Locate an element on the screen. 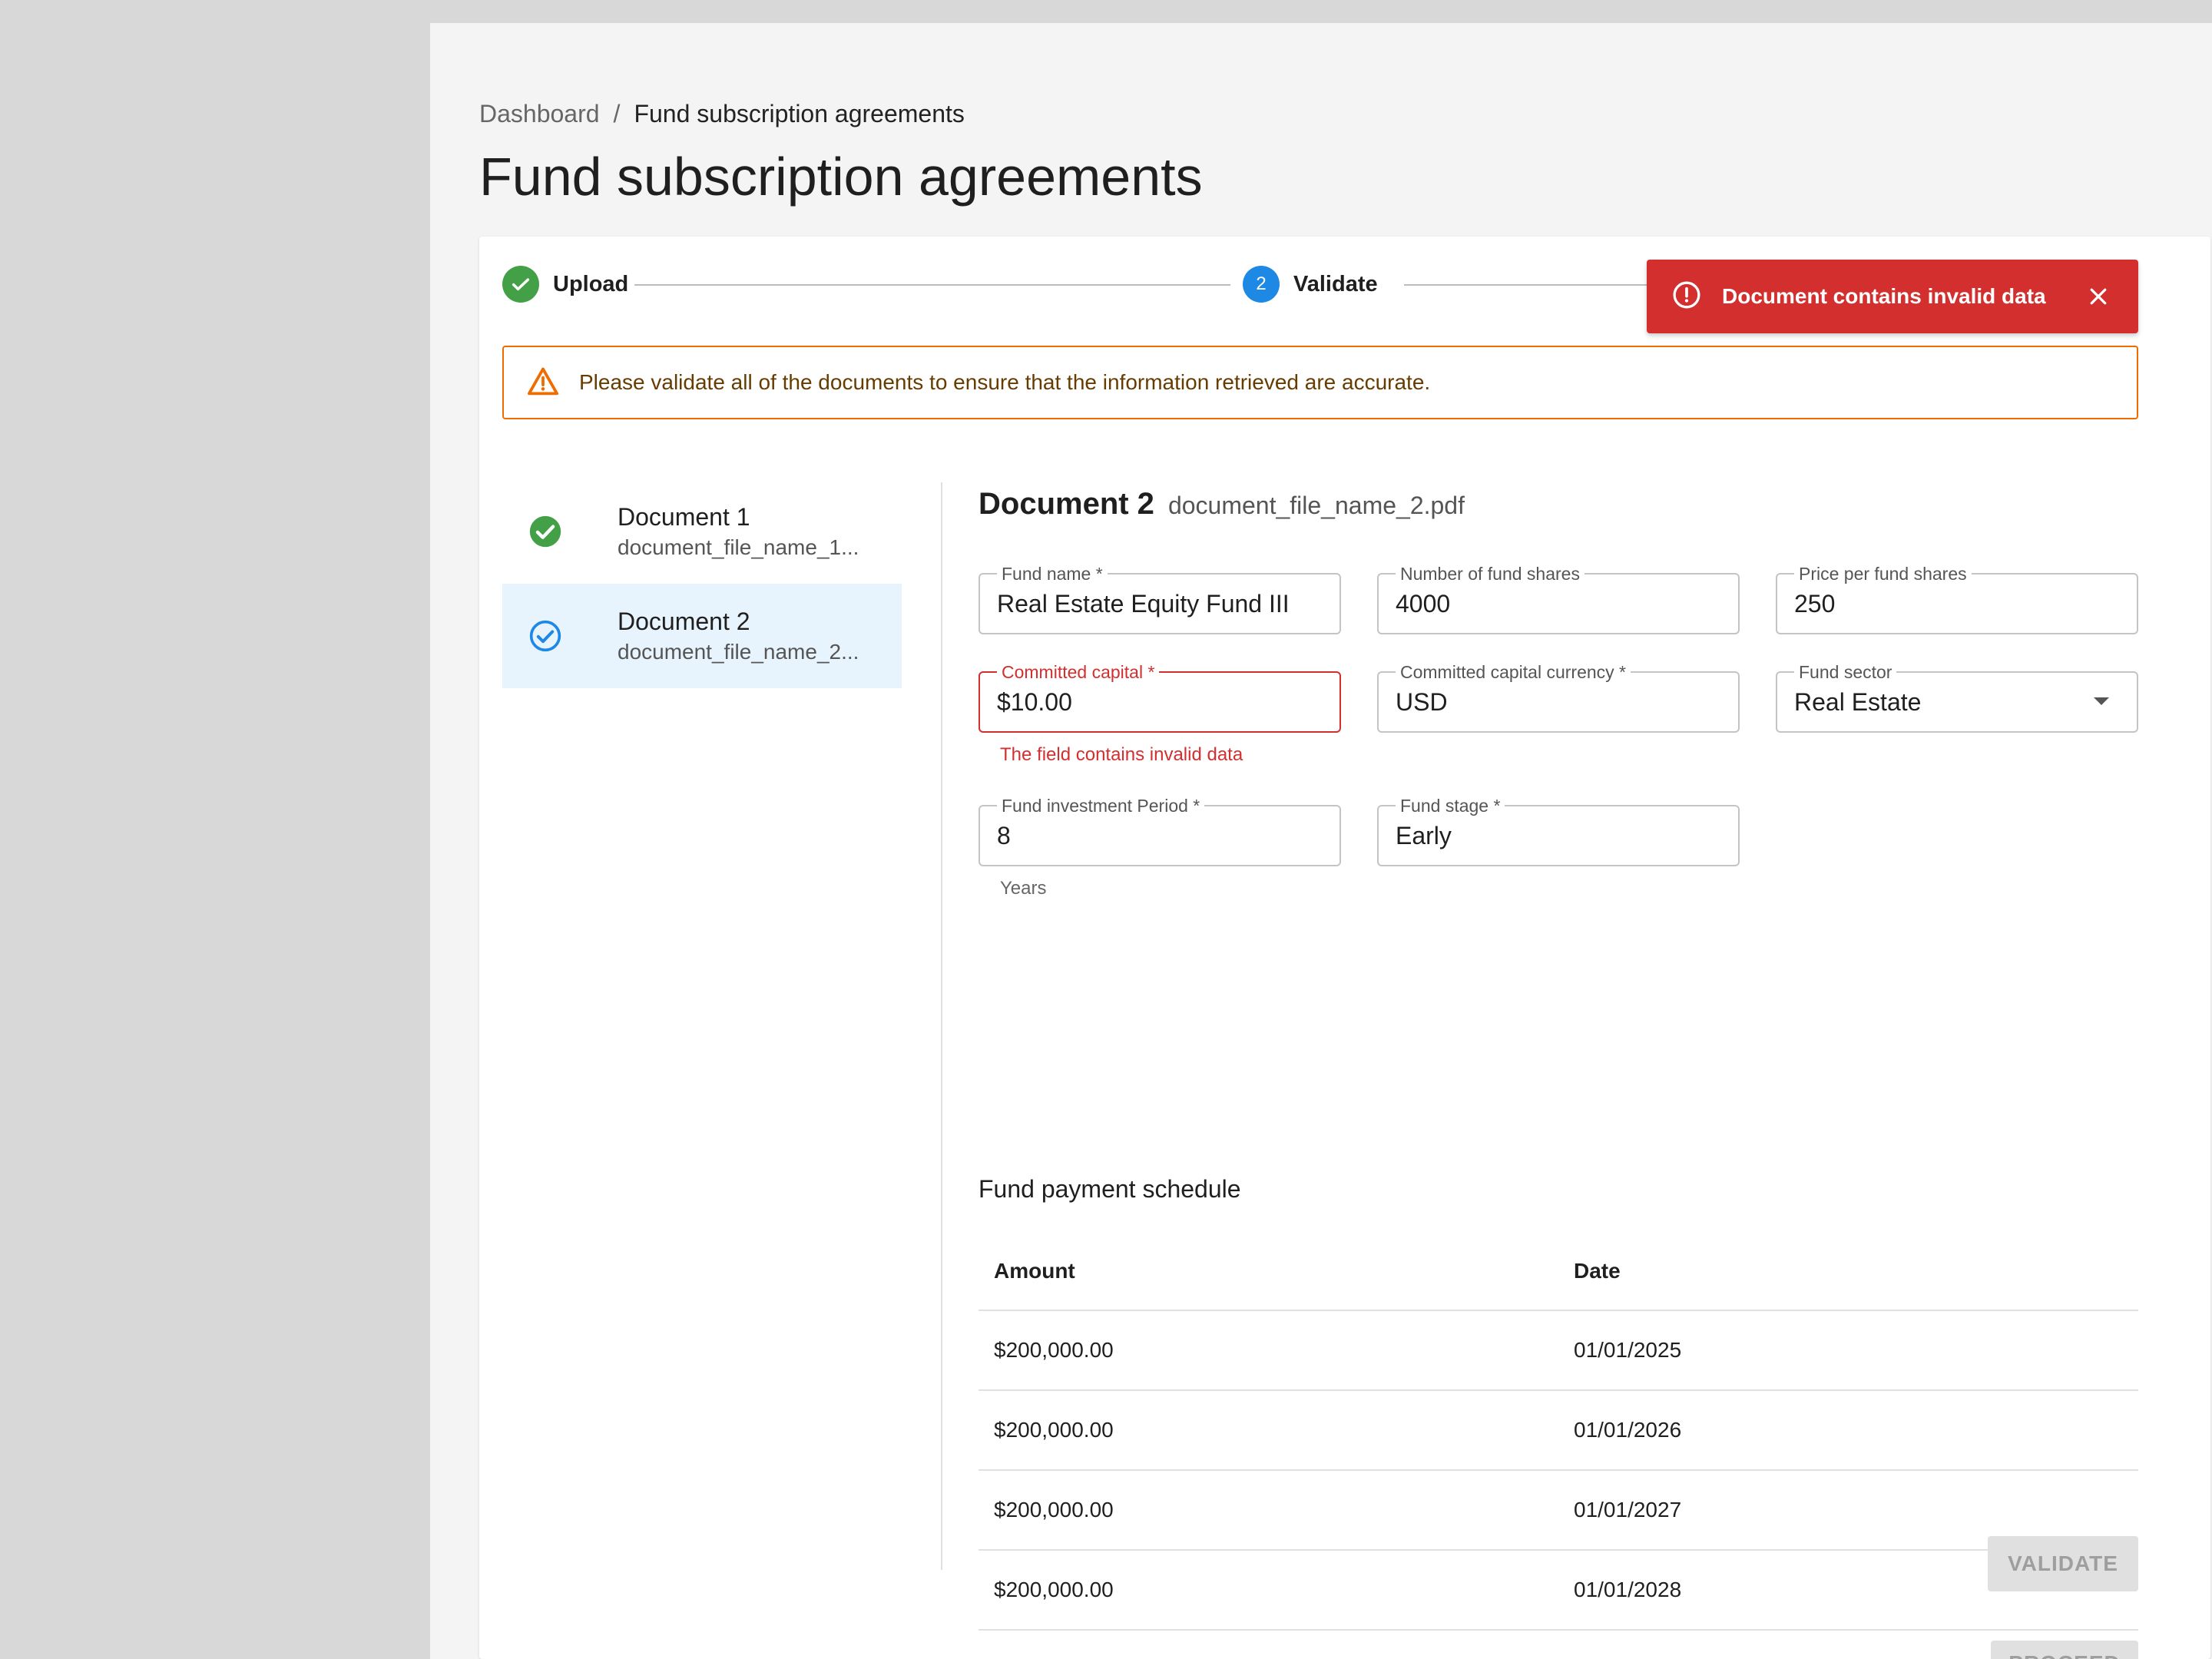 This screenshot has height=1659, width=2212. validate-button: VALIDATE is located at coordinates (2063, 1563).